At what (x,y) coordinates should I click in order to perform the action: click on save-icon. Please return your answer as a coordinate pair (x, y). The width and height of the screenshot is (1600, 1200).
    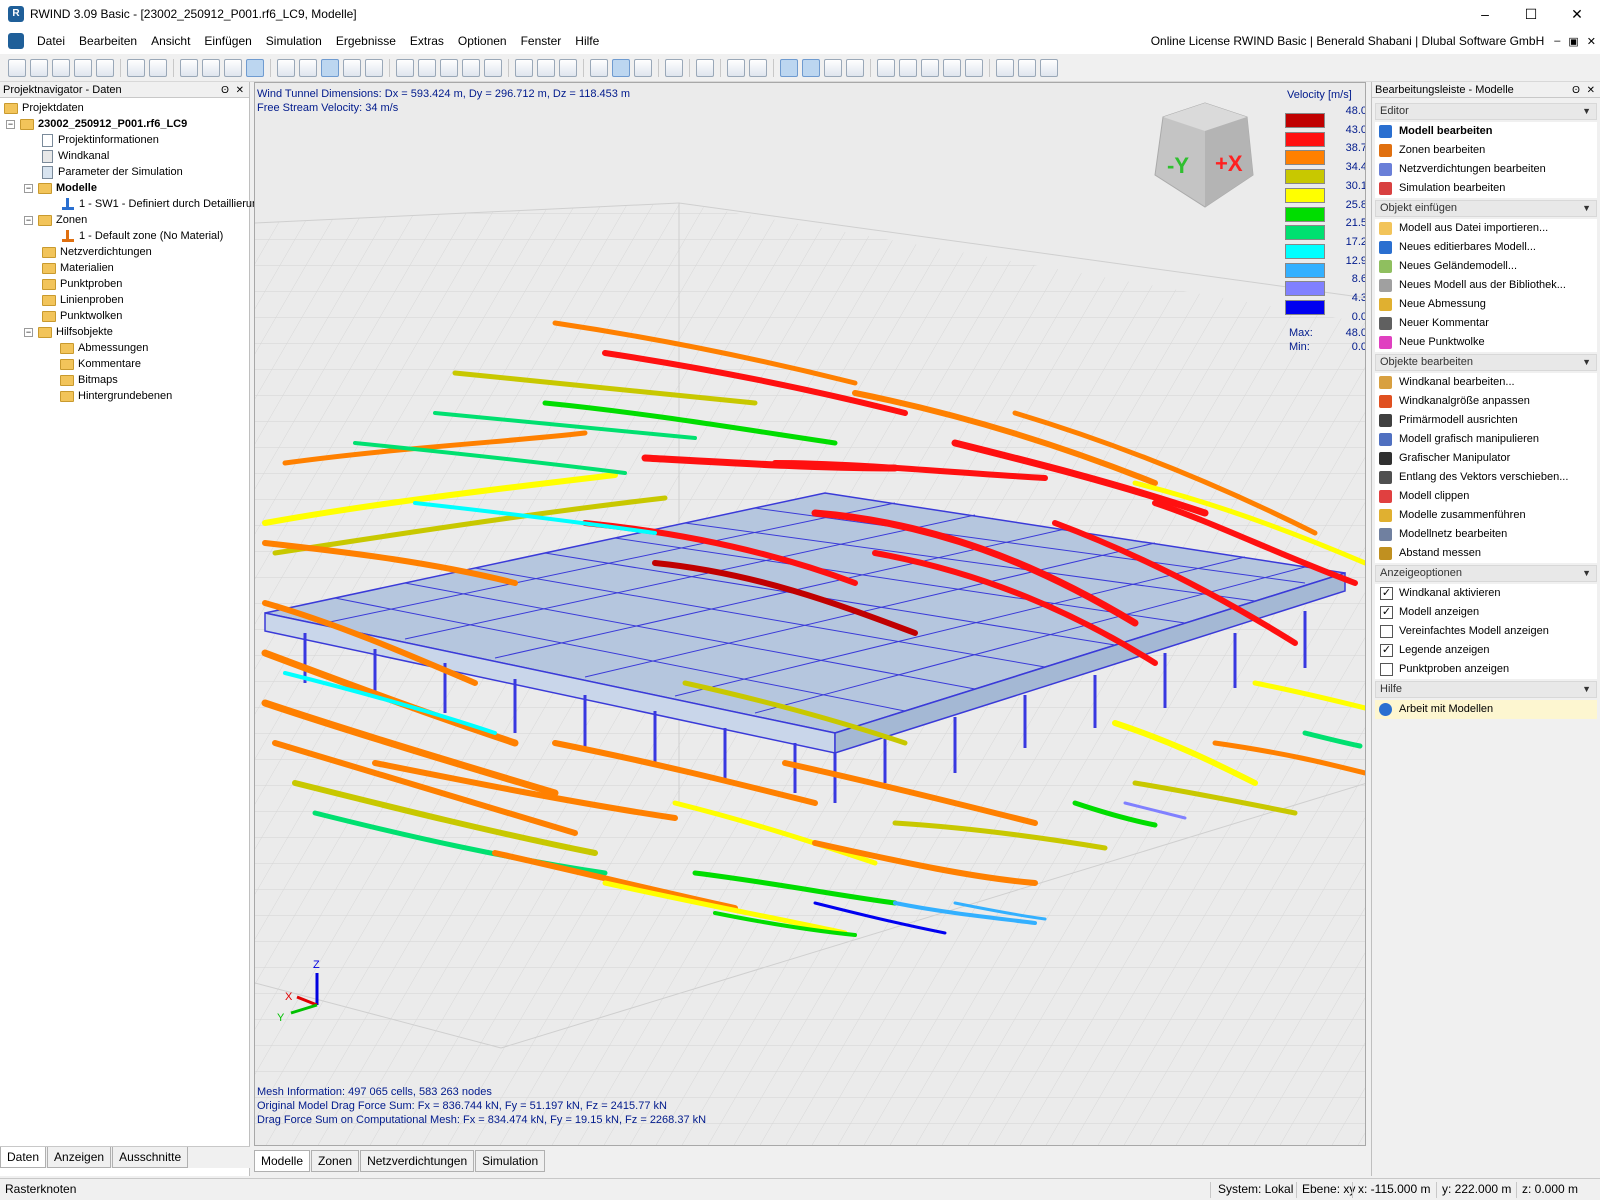
    Looking at the image, I should click on (61, 67).